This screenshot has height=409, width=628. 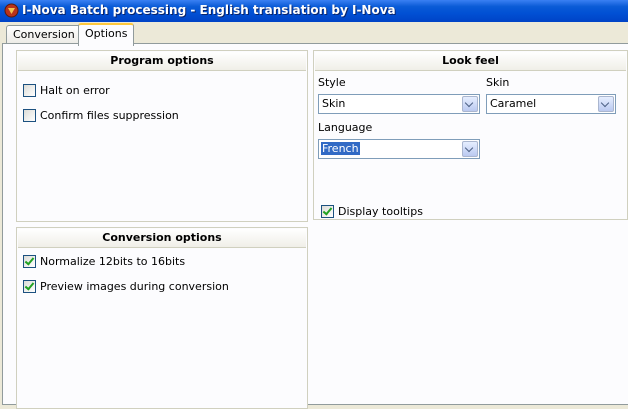 I want to click on language-label: Language, so click(x=345, y=127).